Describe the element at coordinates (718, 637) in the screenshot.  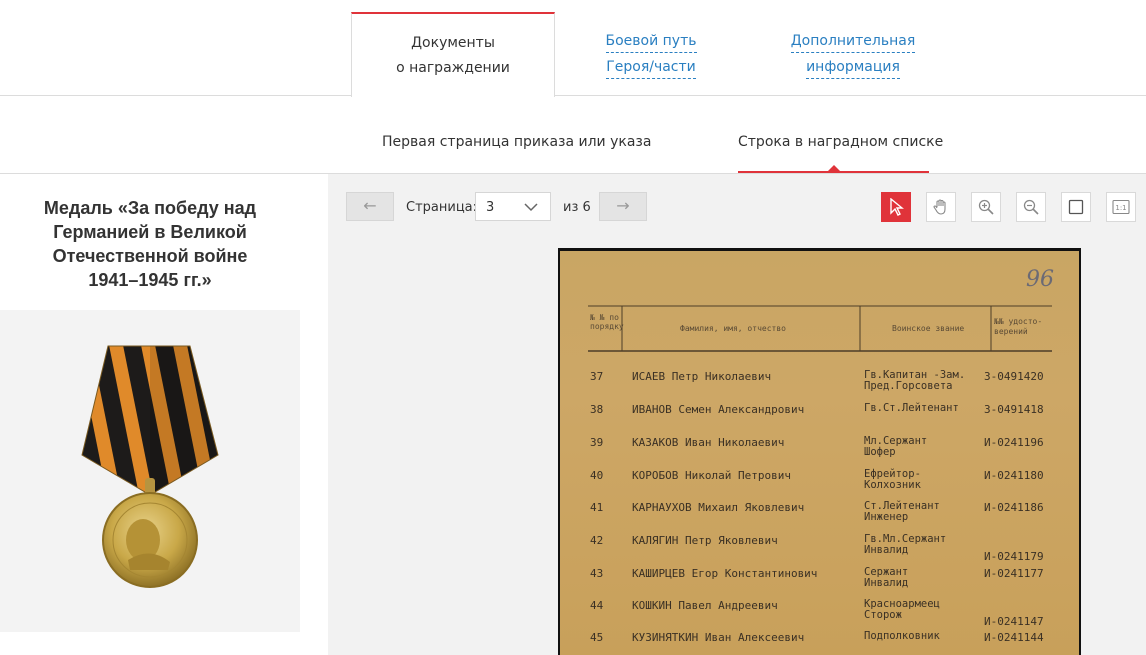
I see `row-name: КУЗИНЯТКИН Иван Алексеевич` at that location.